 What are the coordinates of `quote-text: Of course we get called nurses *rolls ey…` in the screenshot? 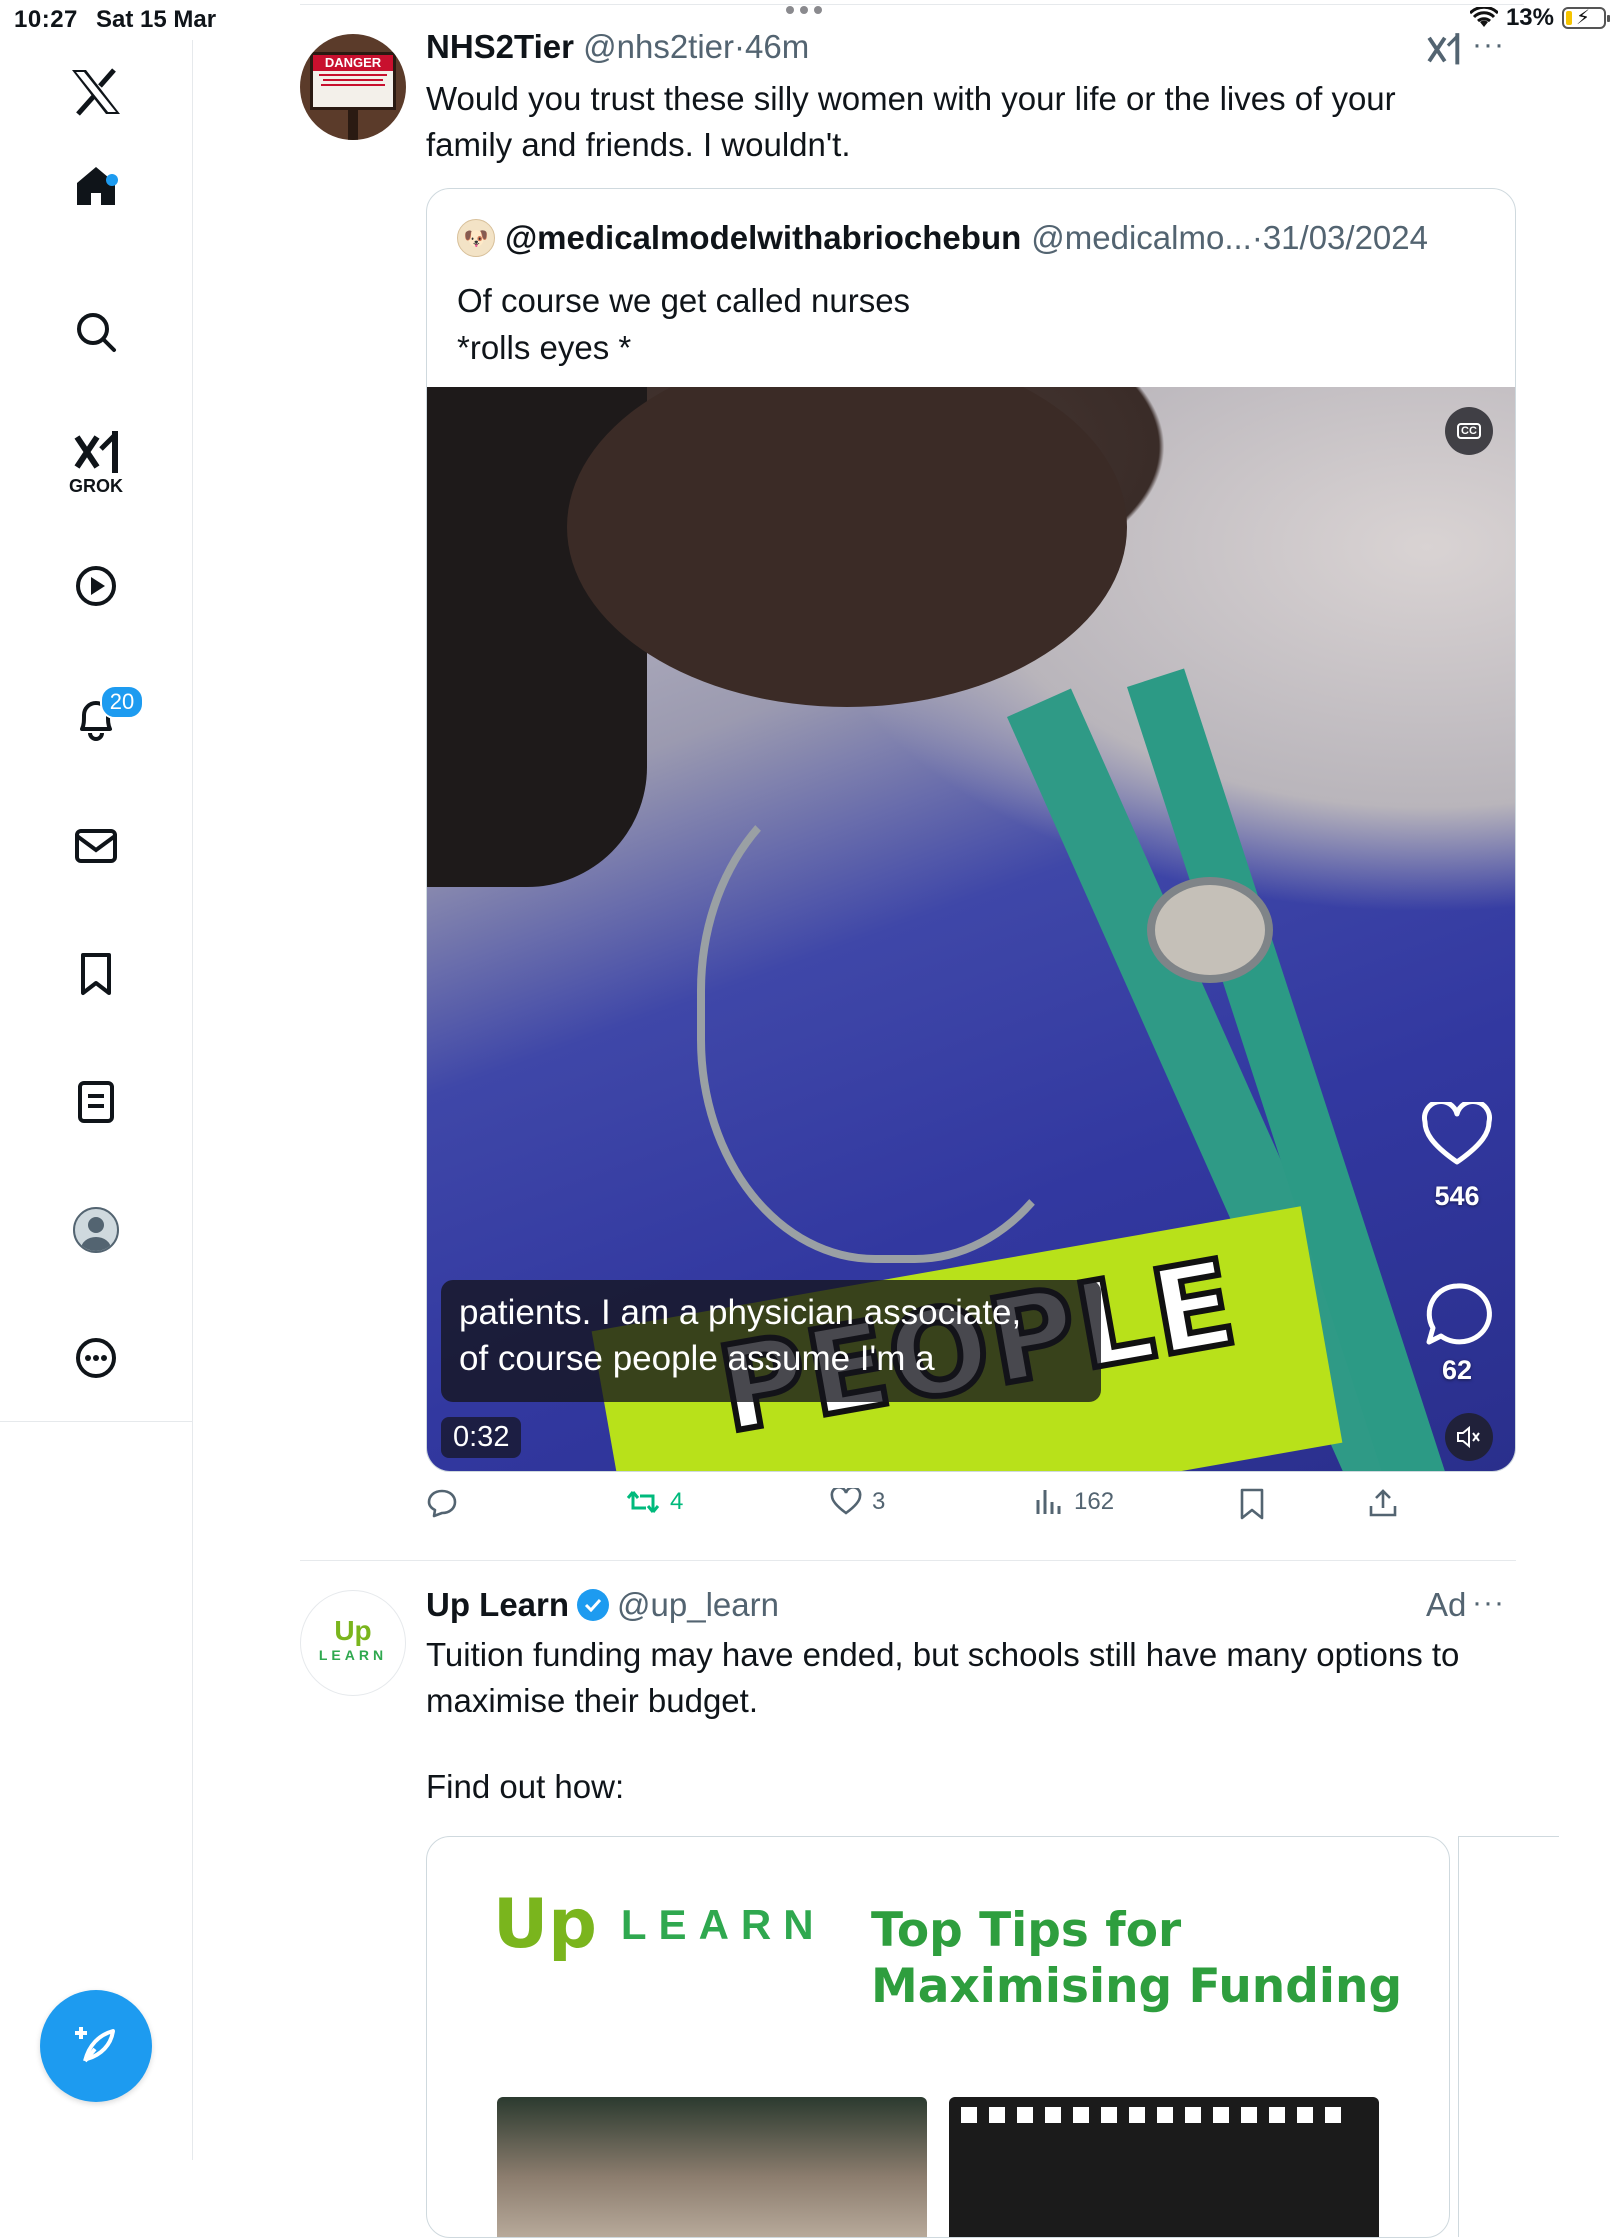 It's located at (683, 324).